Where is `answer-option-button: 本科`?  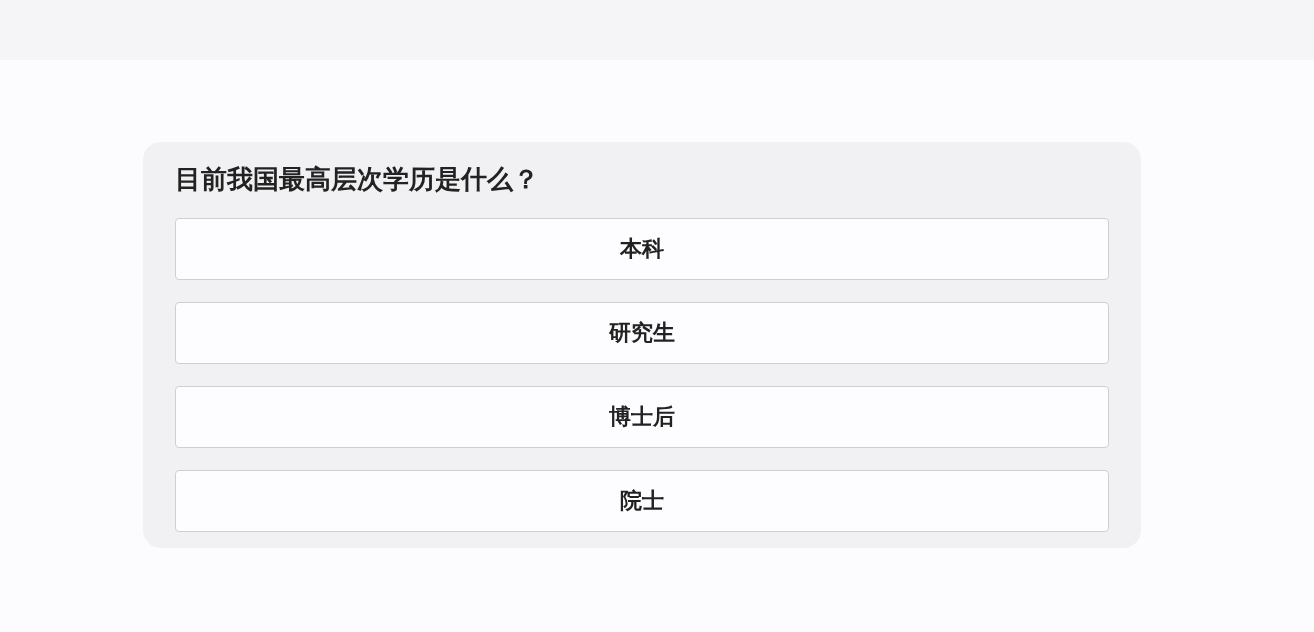 answer-option-button: 本科 is located at coordinates (642, 249).